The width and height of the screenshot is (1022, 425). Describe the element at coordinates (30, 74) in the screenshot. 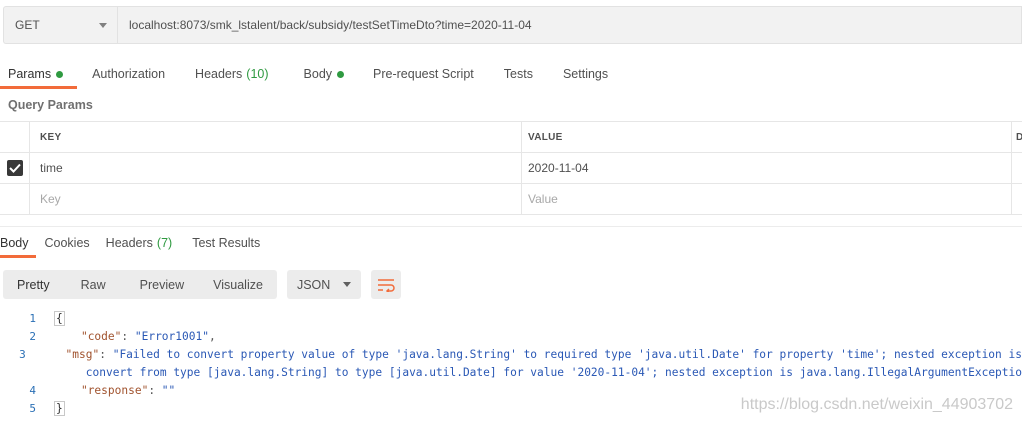

I see `tab-params-label: Params` at that location.